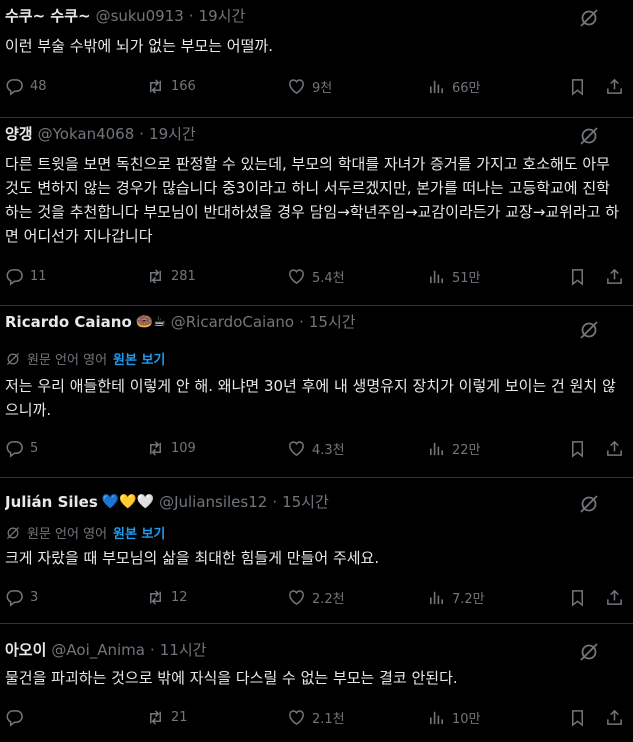 This screenshot has width=633, height=742. Describe the element at coordinates (68, 322) in the screenshot. I see `author-name: Ricardo Caiano` at that location.